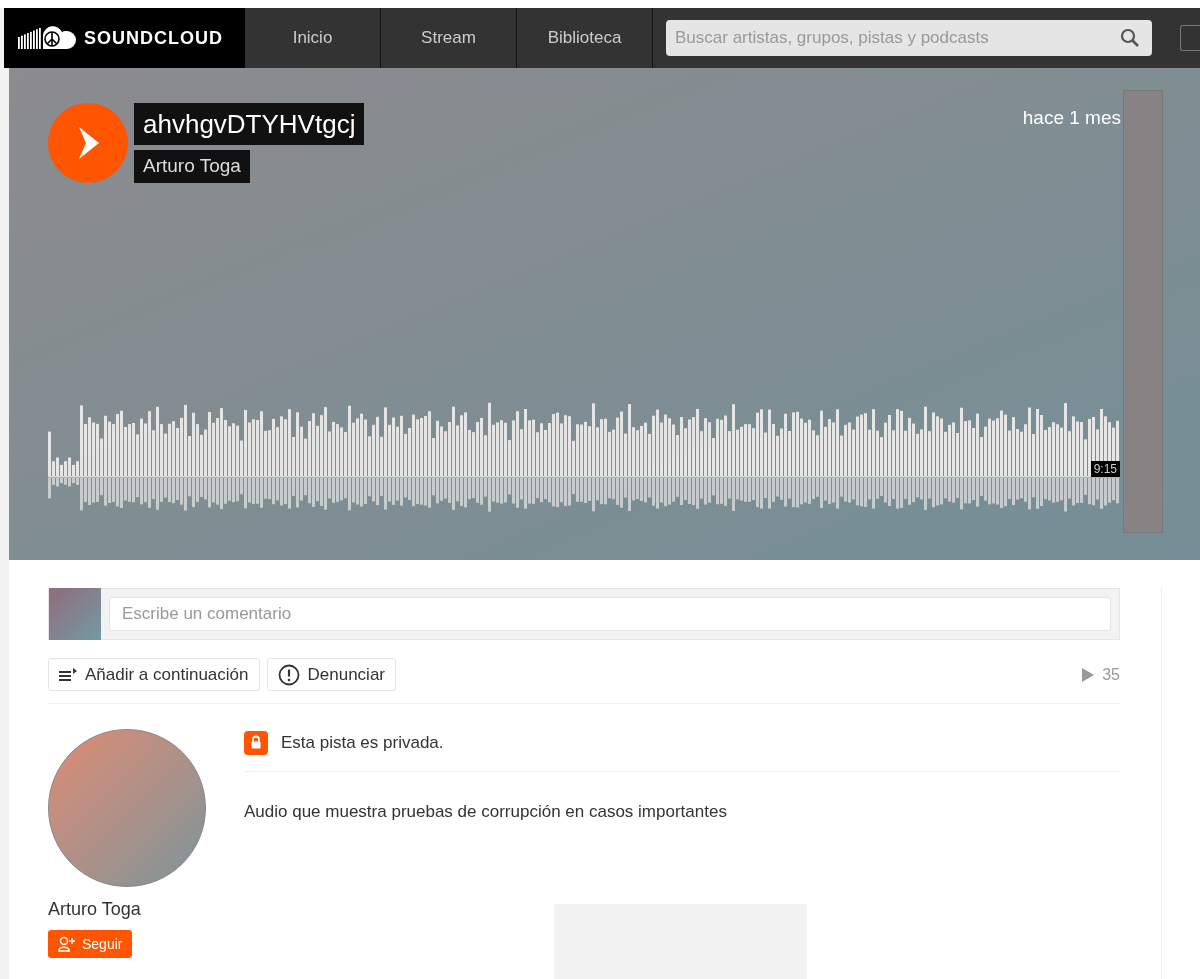  What do you see at coordinates (192, 166) in the screenshot?
I see `artist-name: Arturo Toga` at bounding box center [192, 166].